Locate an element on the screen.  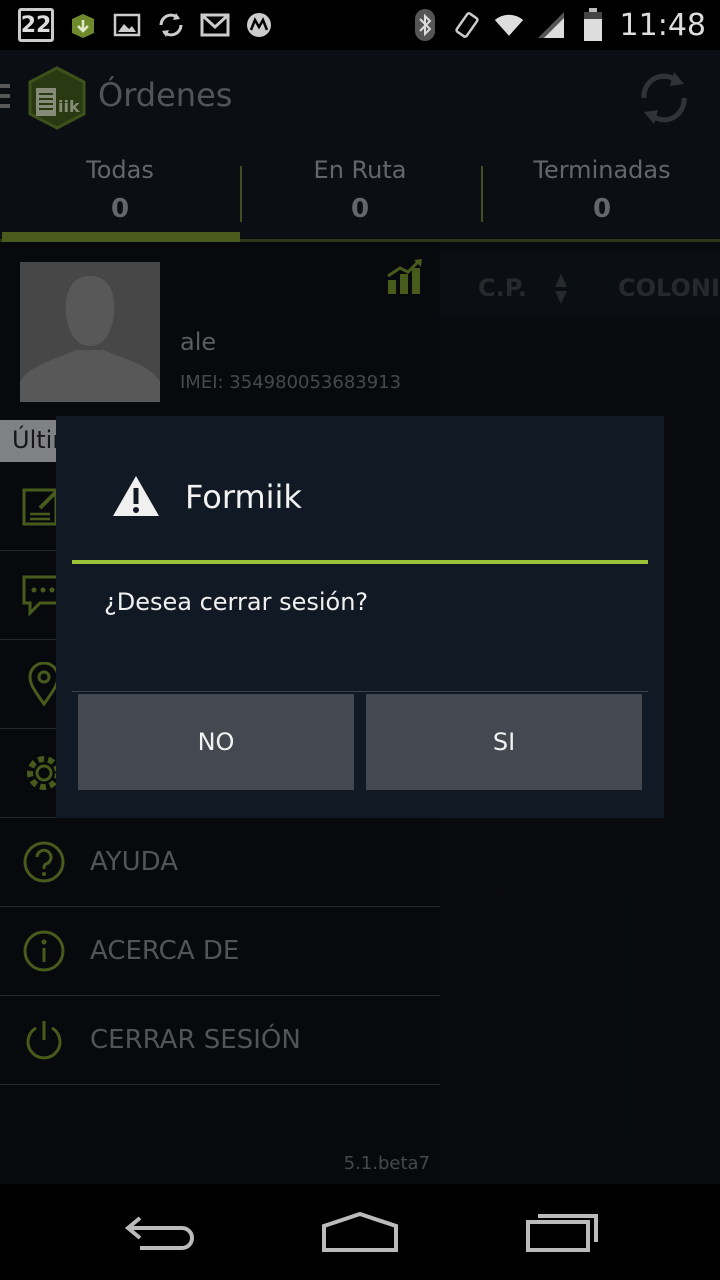
yes-button: SI is located at coordinates (504, 742).